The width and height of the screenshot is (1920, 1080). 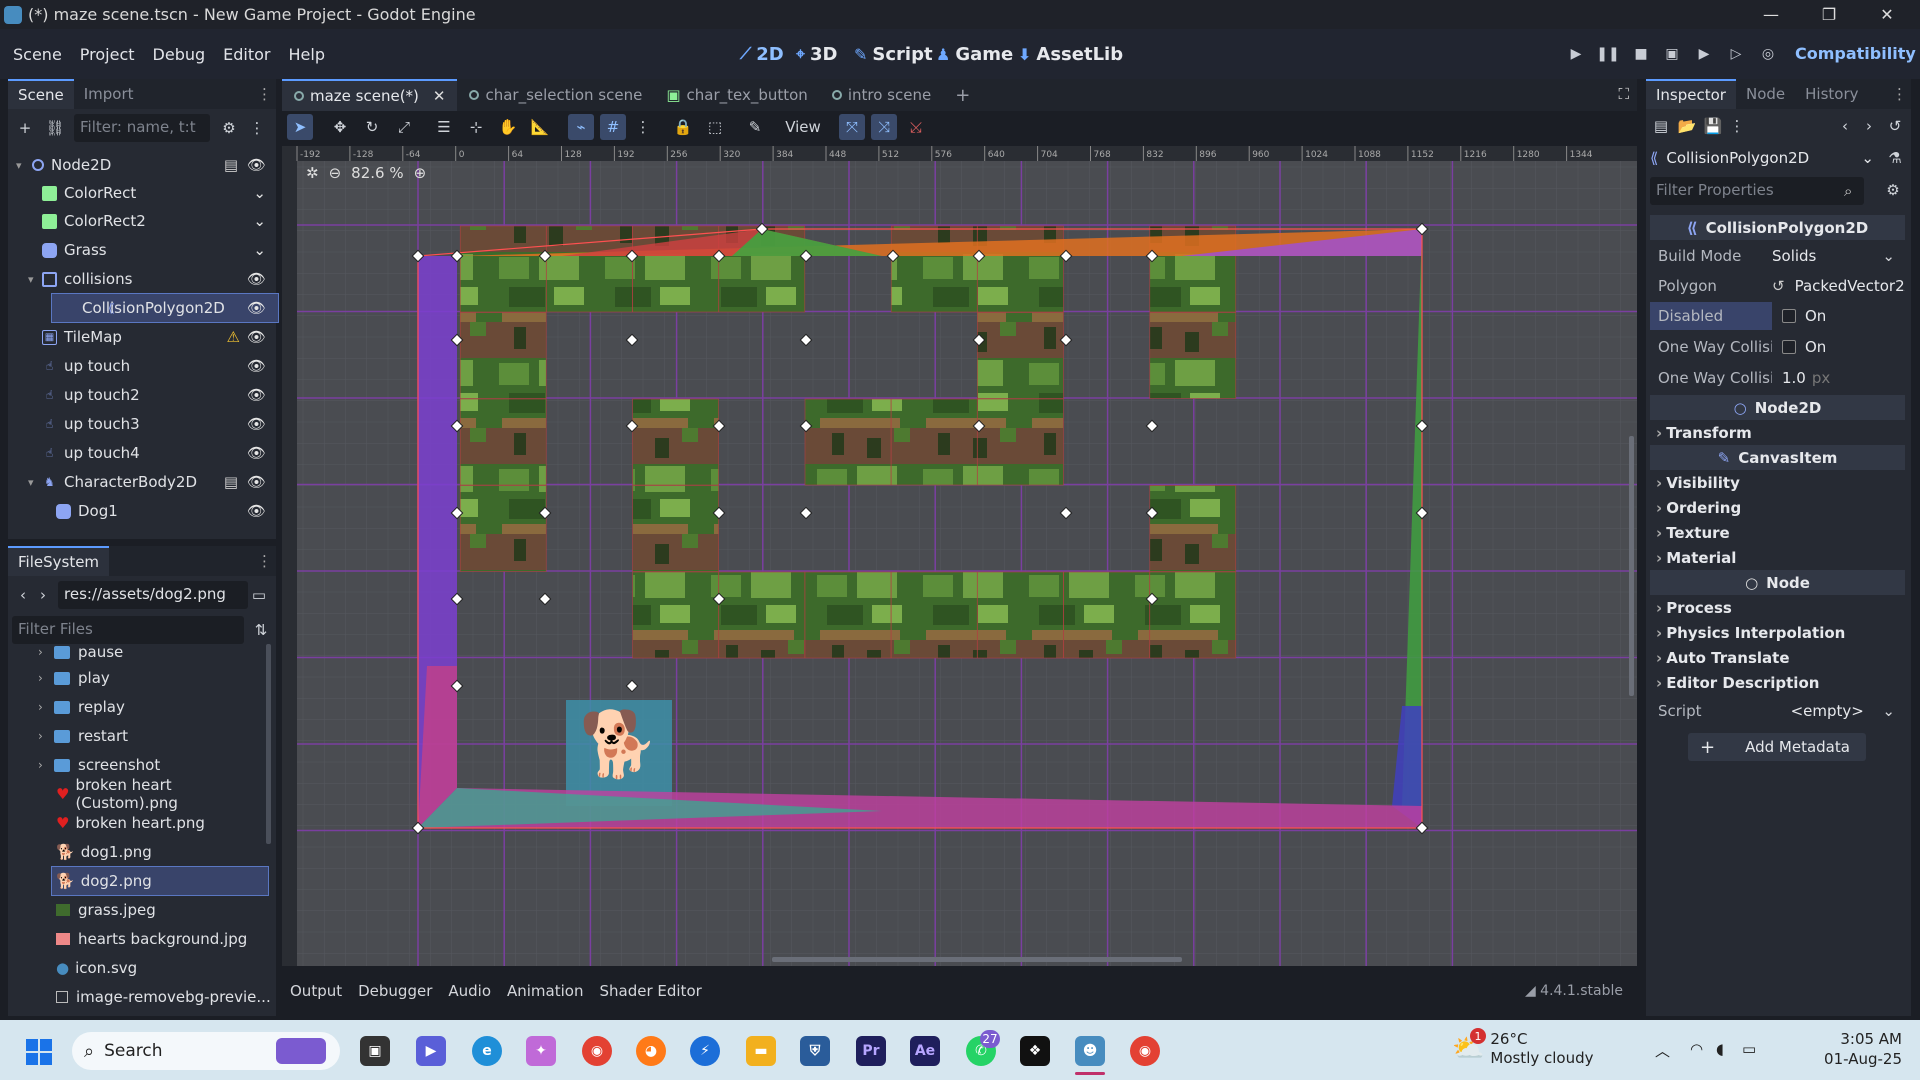 I want to click on copilot-icon: ✦, so click(x=541, y=1051).